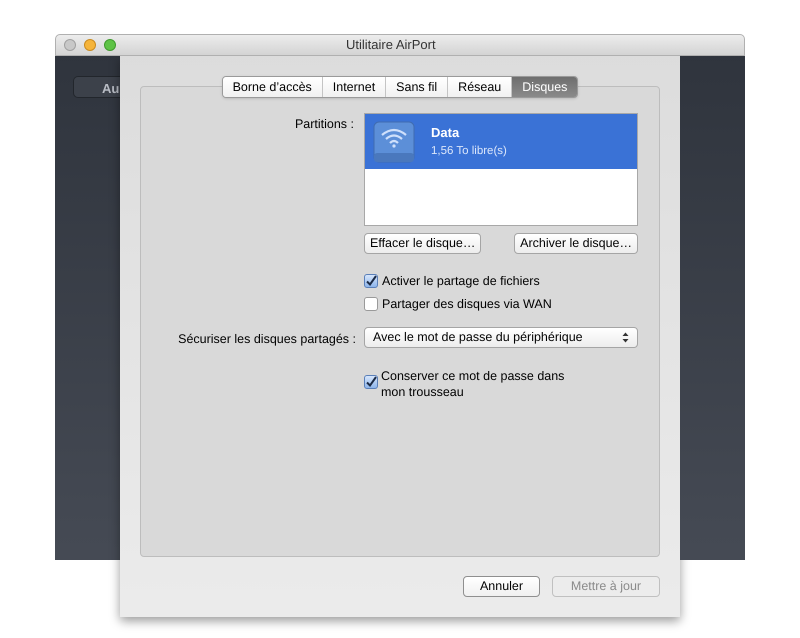  I want to click on footer-button: Annuler, so click(501, 586).